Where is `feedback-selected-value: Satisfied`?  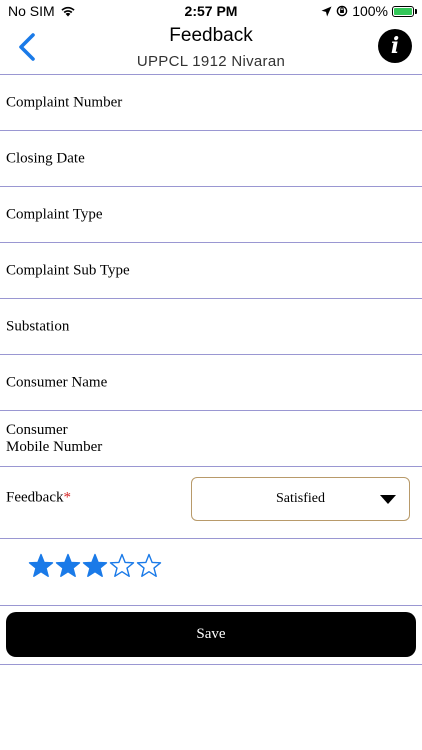 feedback-selected-value: Satisfied is located at coordinates (300, 498).